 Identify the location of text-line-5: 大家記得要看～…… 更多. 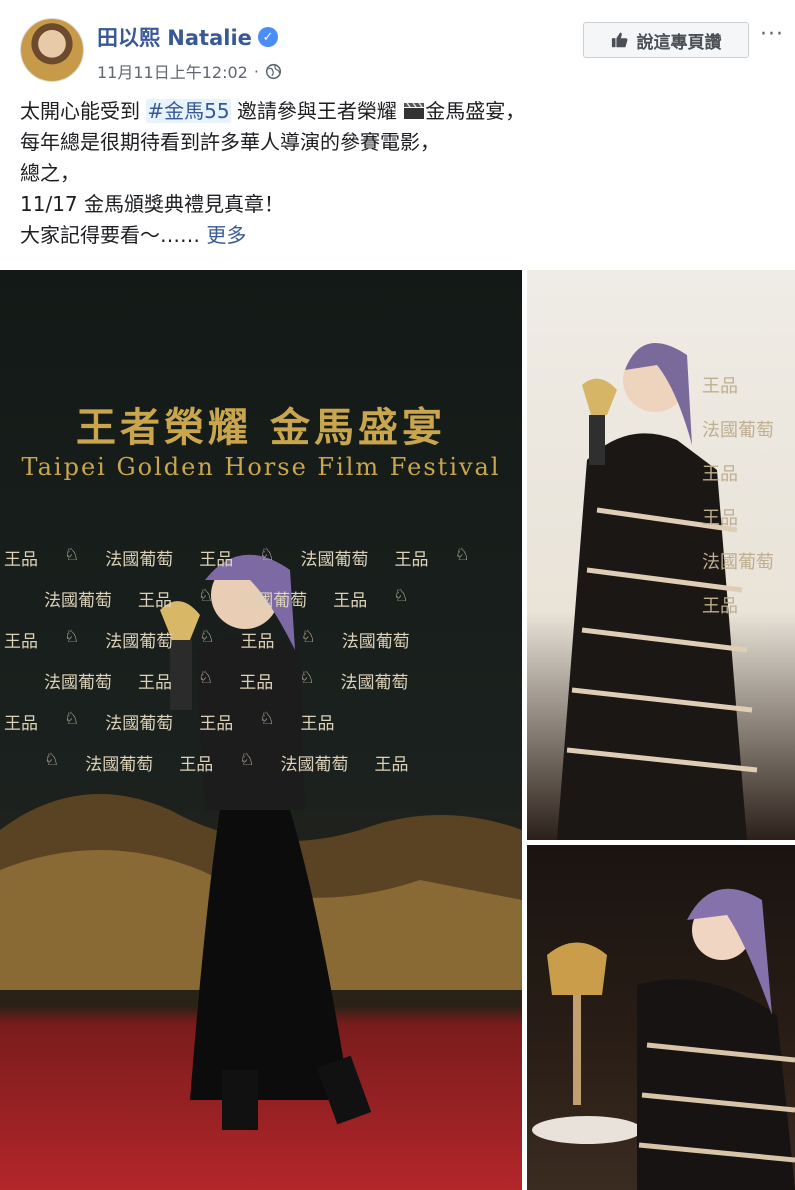
(133, 235).